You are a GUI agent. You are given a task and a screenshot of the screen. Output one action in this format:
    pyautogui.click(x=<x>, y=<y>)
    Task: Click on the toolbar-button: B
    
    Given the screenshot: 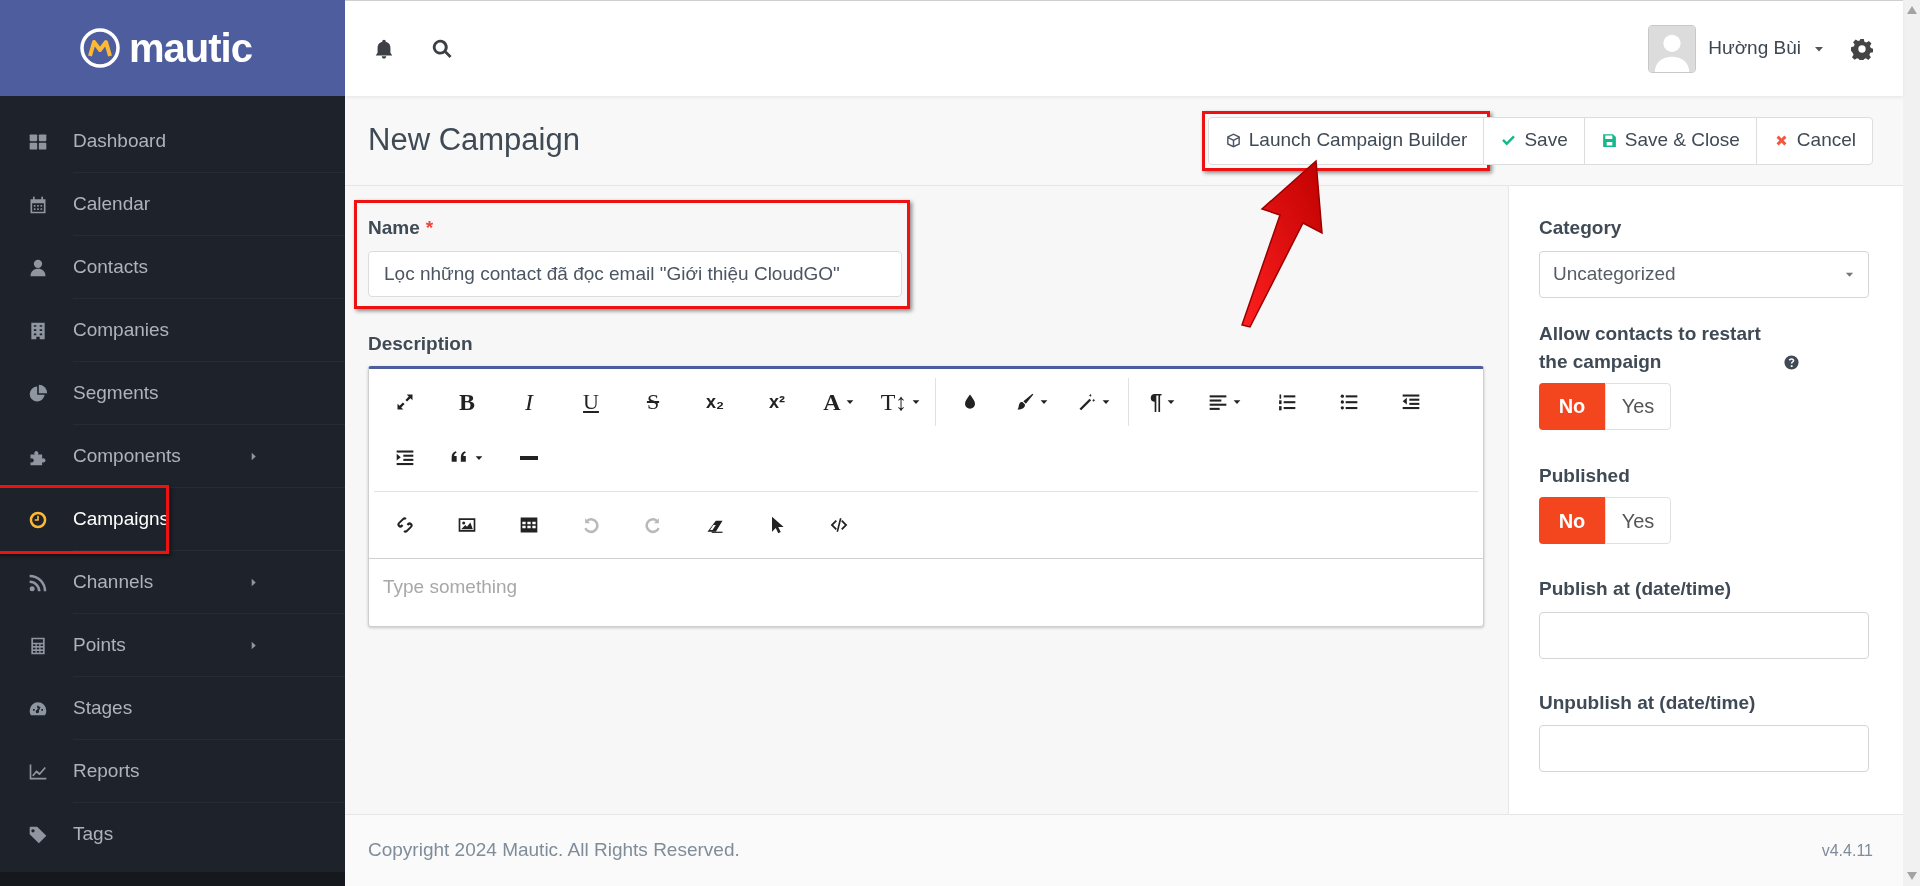 What is the action you would take?
    pyautogui.click(x=467, y=402)
    